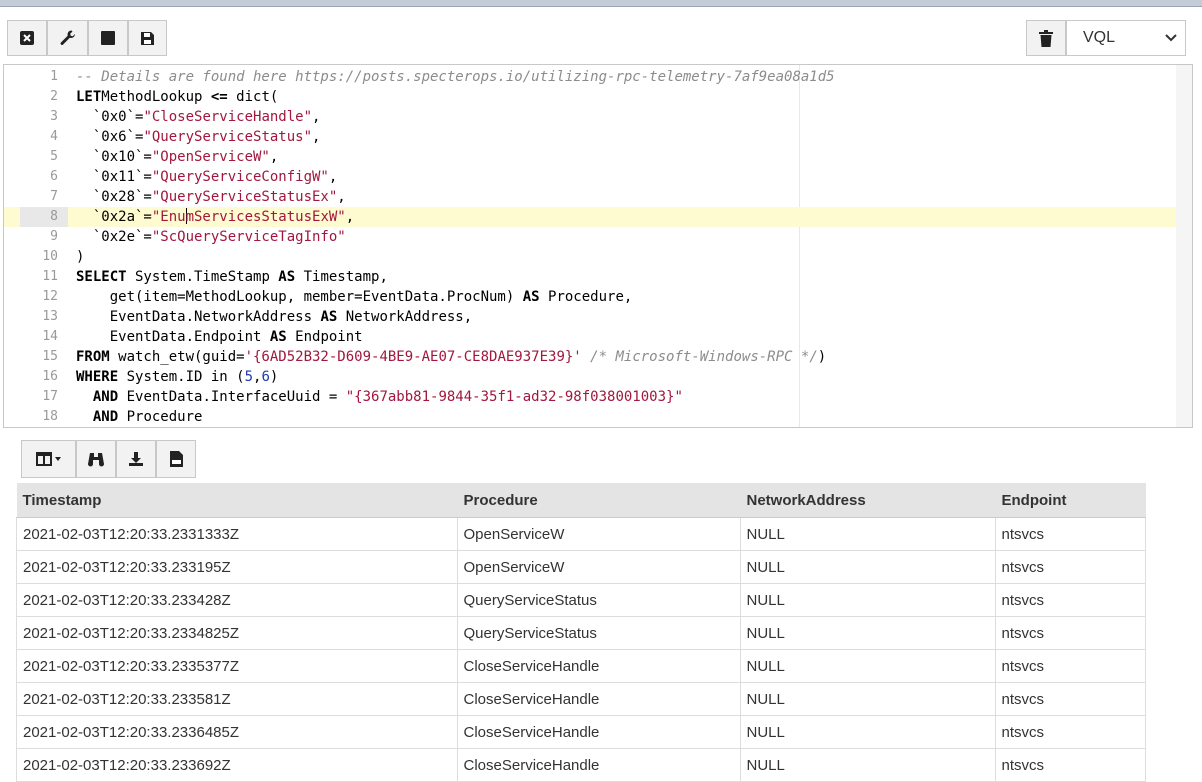 The width and height of the screenshot is (1202, 782). Describe the element at coordinates (206, 177) in the screenshot. I see `code-text: `0x11`="QueryServiceConfigW",` at that location.